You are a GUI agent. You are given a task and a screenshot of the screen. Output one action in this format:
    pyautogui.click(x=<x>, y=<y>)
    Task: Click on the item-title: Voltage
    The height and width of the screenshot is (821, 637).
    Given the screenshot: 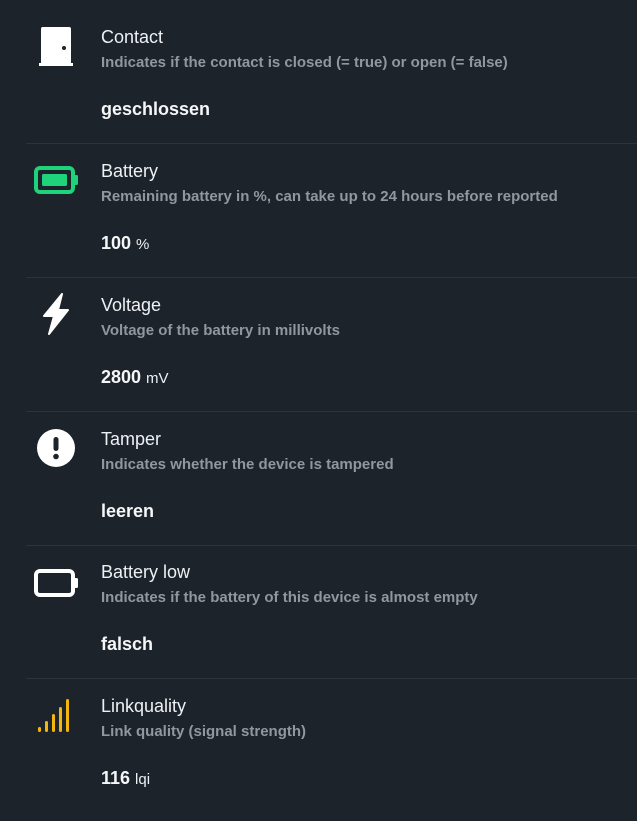 What is the action you would take?
    pyautogui.click(x=131, y=305)
    